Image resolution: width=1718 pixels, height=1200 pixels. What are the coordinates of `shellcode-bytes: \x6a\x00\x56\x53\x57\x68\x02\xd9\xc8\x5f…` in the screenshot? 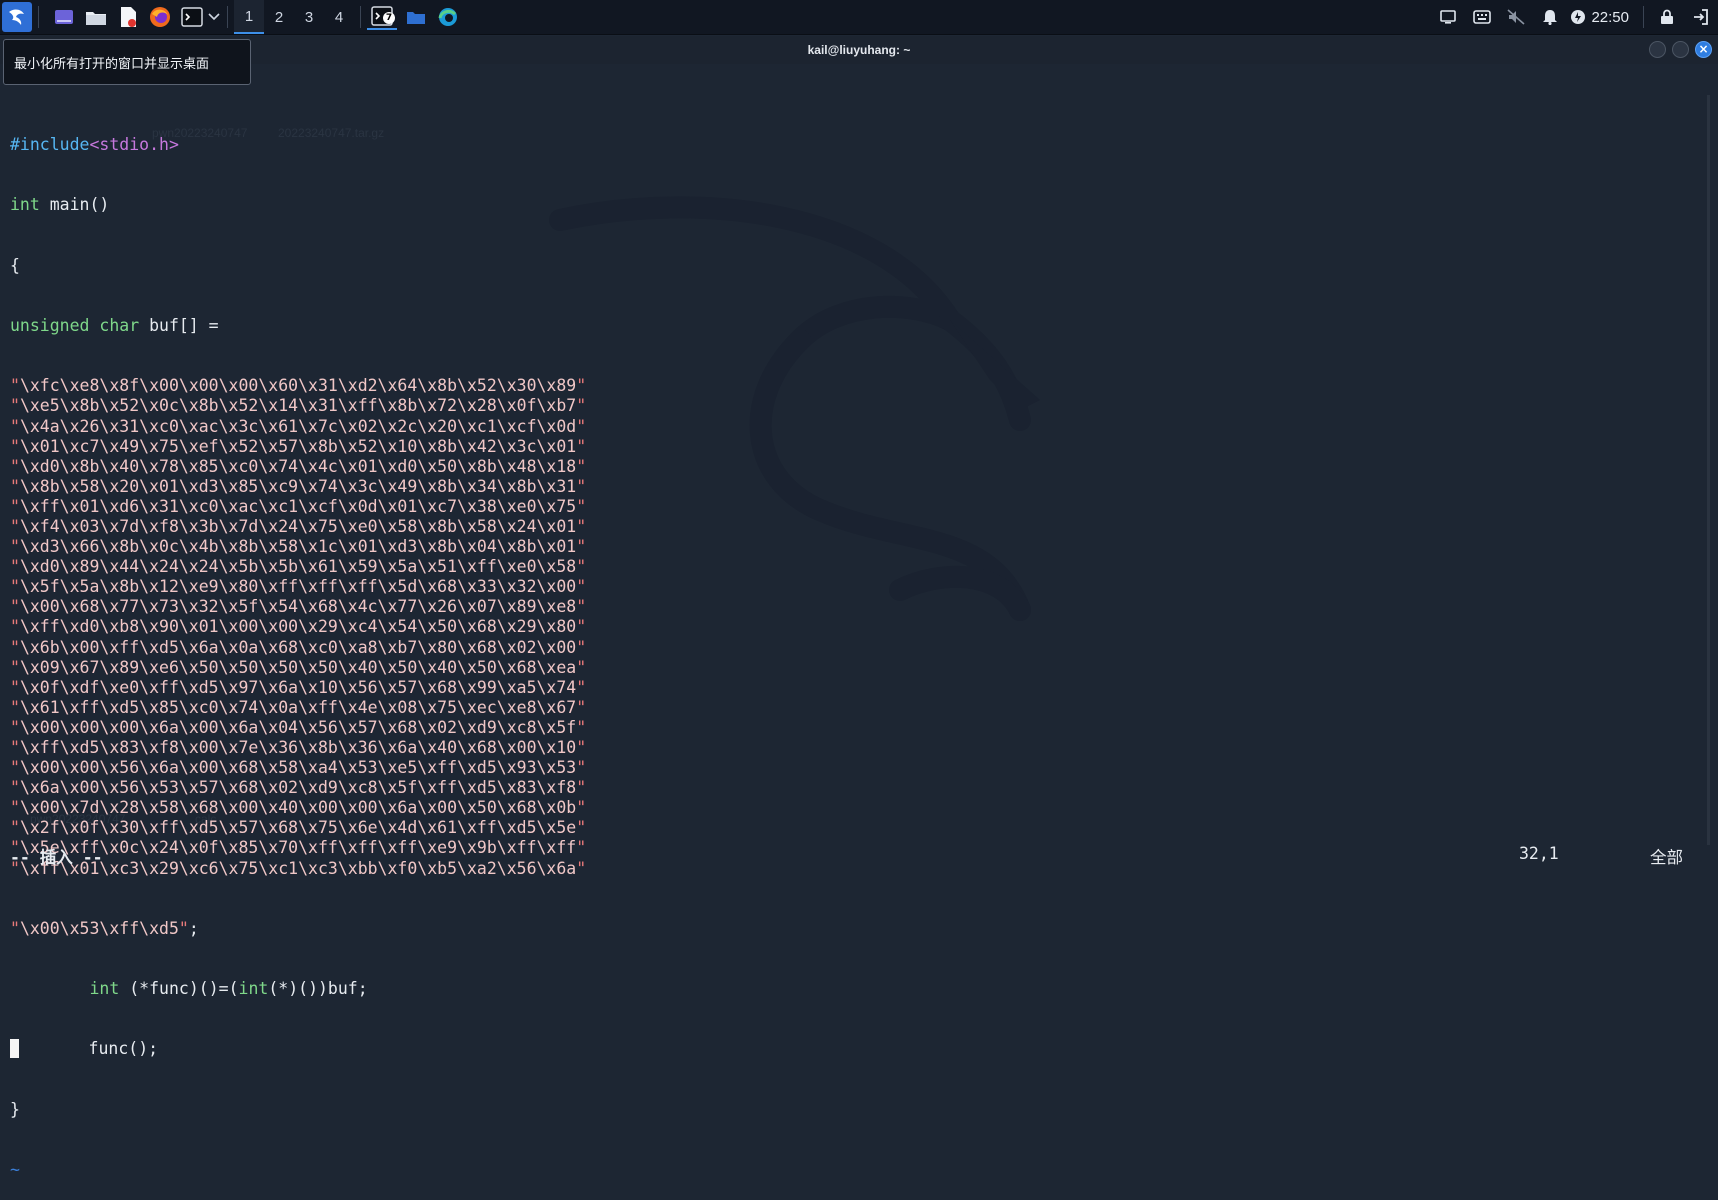 It's located at (298, 788).